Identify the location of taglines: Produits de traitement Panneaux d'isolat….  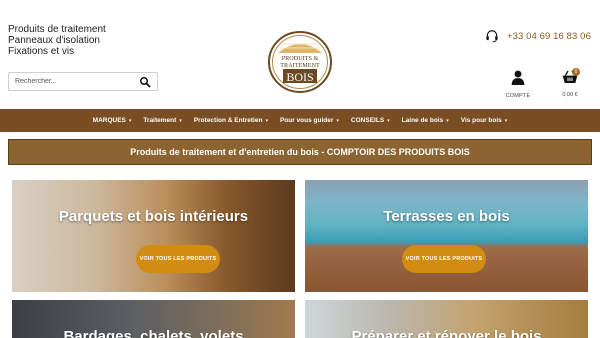
(57, 40).